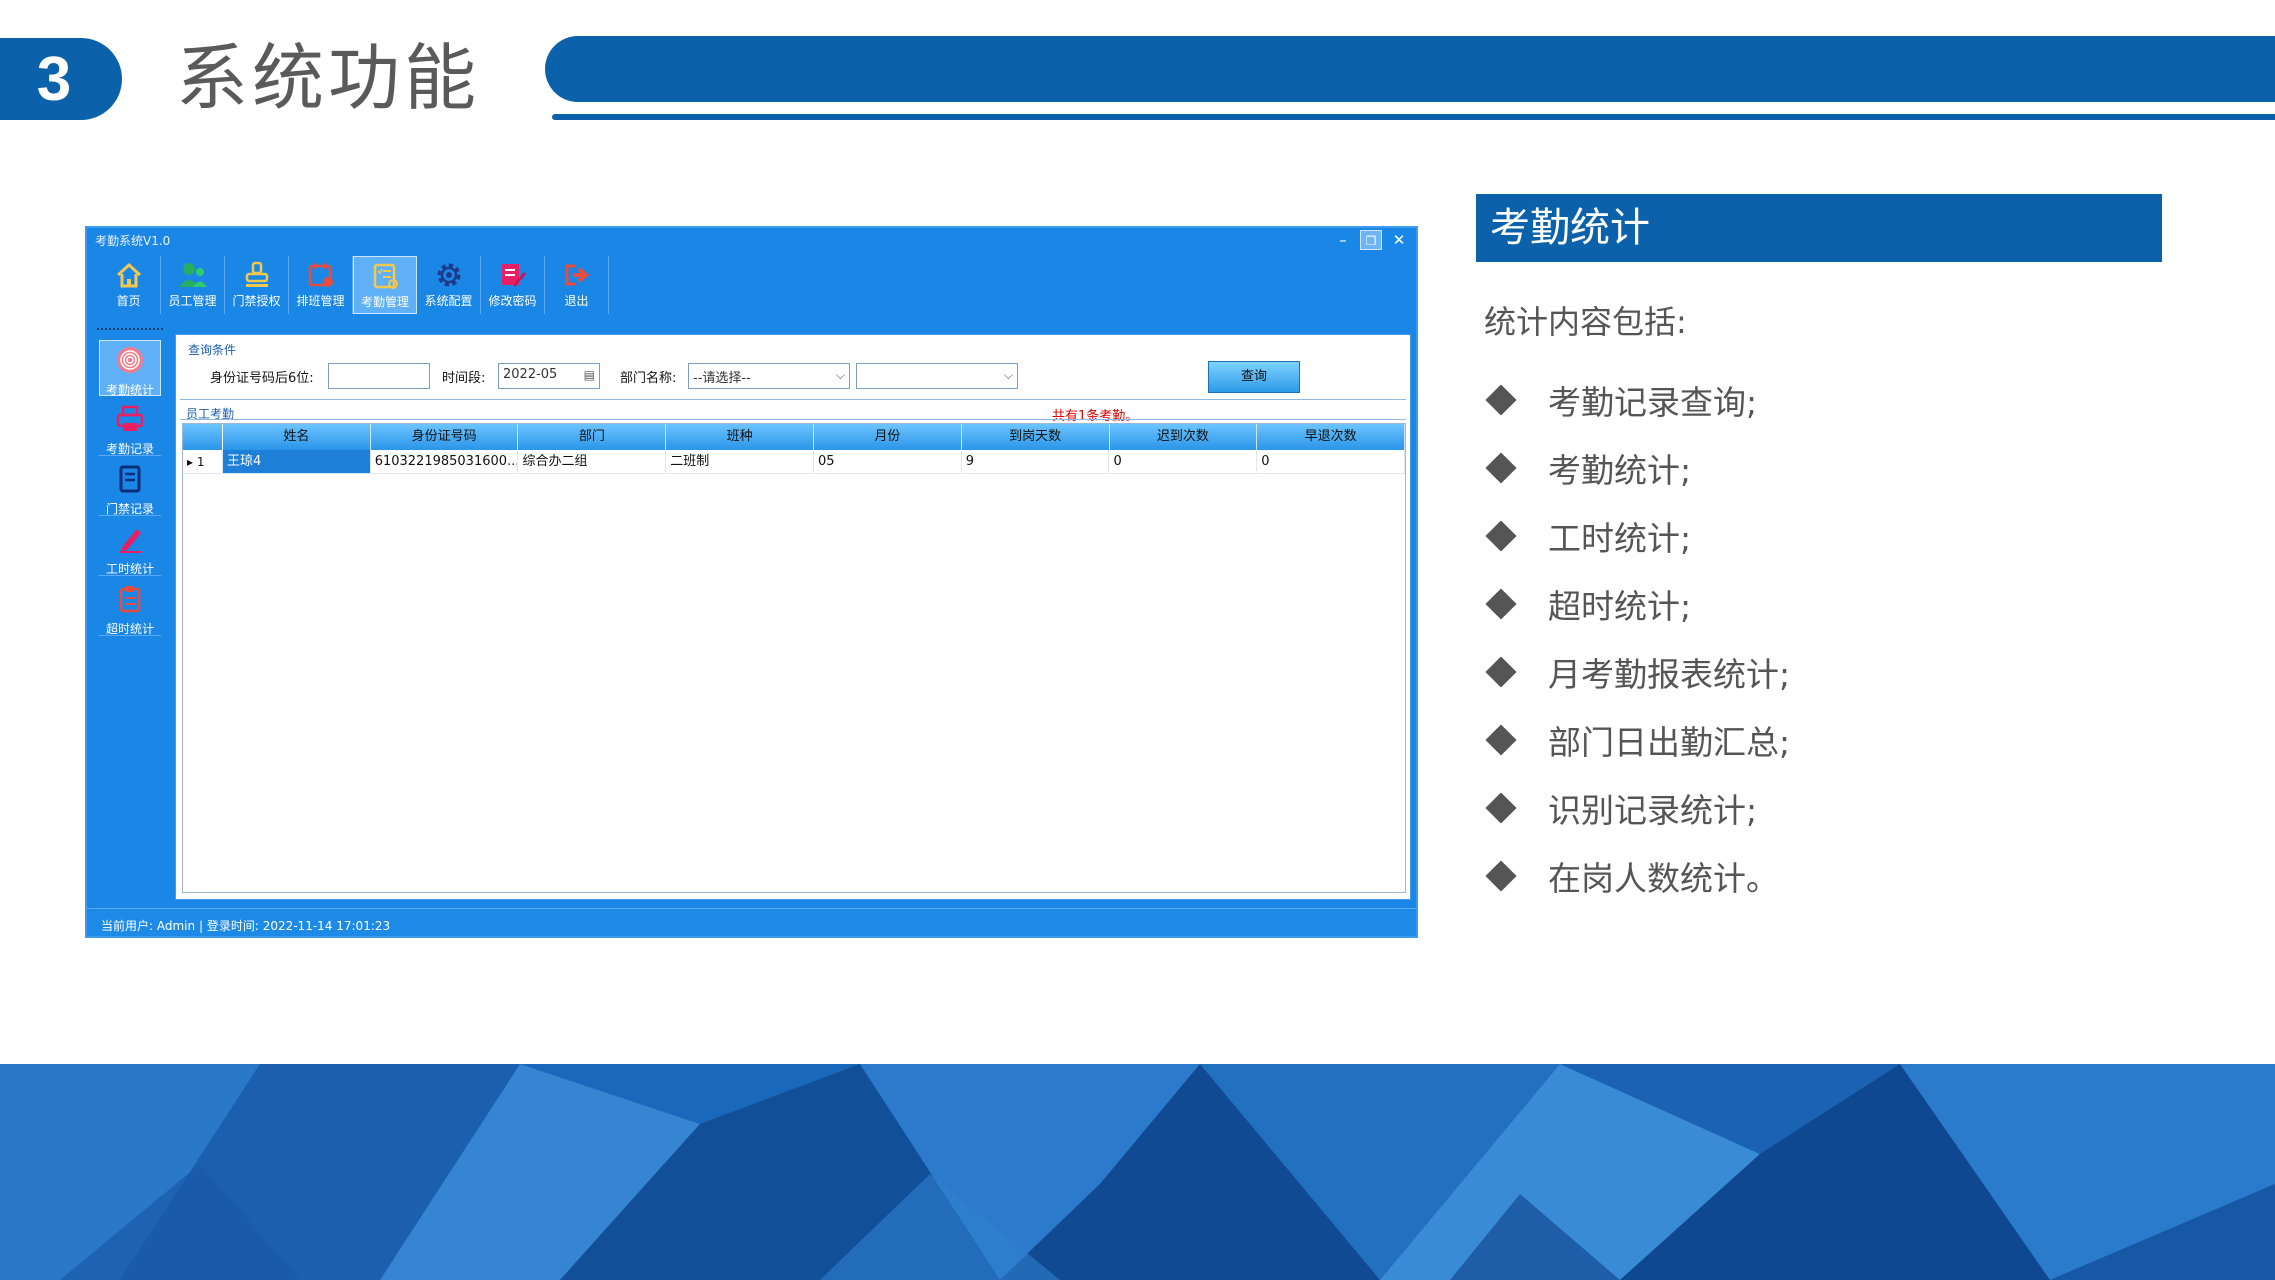 This screenshot has height=1280, width=2275. What do you see at coordinates (448, 301) in the screenshot?
I see `toolbar-label: 系统配置` at bounding box center [448, 301].